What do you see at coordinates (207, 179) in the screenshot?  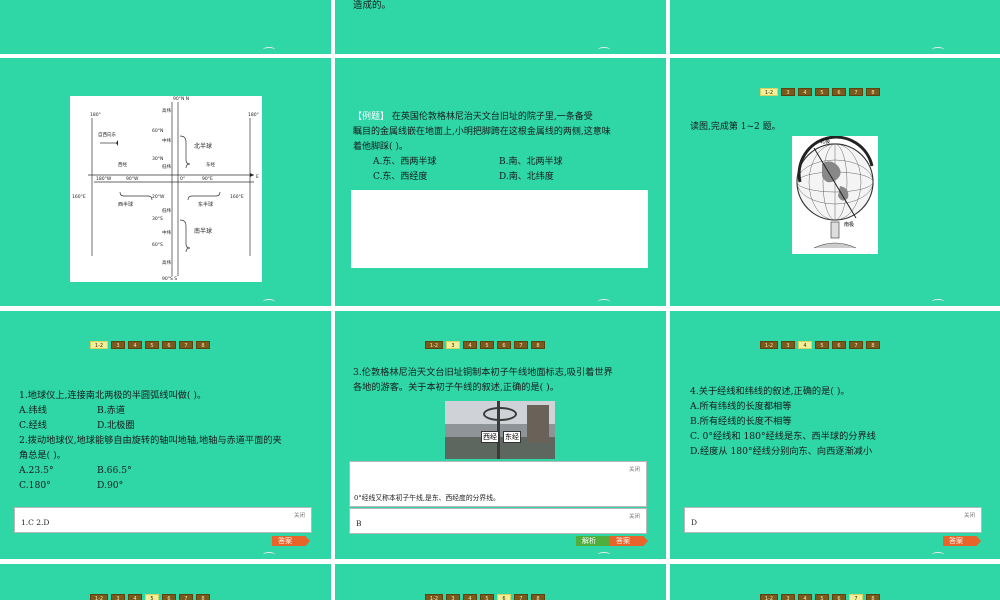 I see `label-90e: 90°E` at bounding box center [207, 179].